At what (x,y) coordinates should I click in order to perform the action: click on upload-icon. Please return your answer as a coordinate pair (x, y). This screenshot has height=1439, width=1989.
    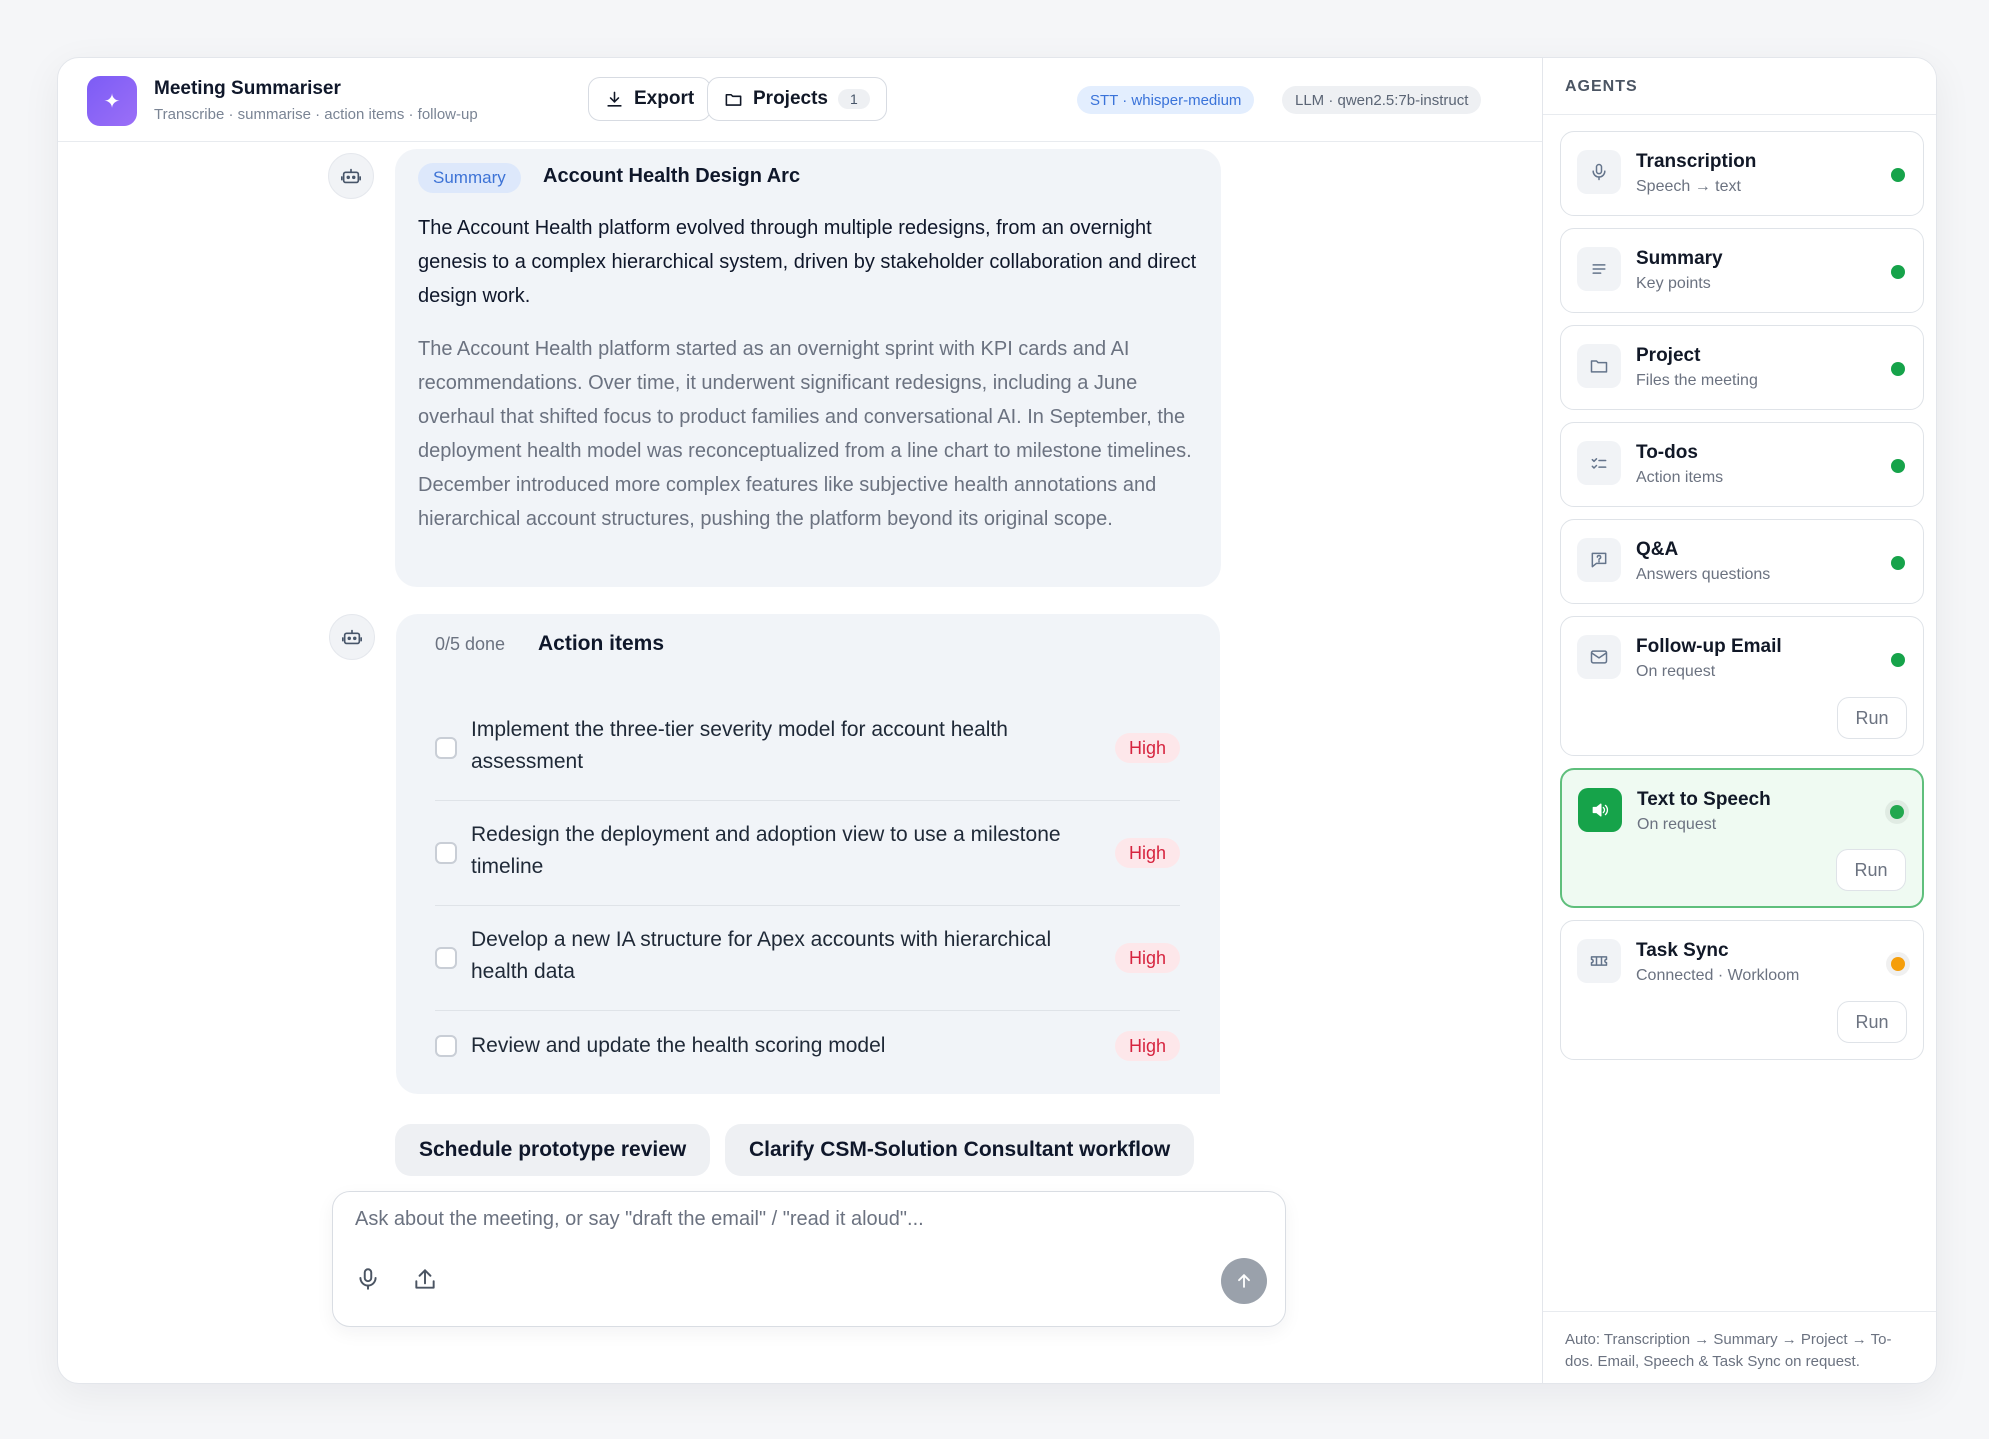
    Looking at the image, I should click on (425, 1279).